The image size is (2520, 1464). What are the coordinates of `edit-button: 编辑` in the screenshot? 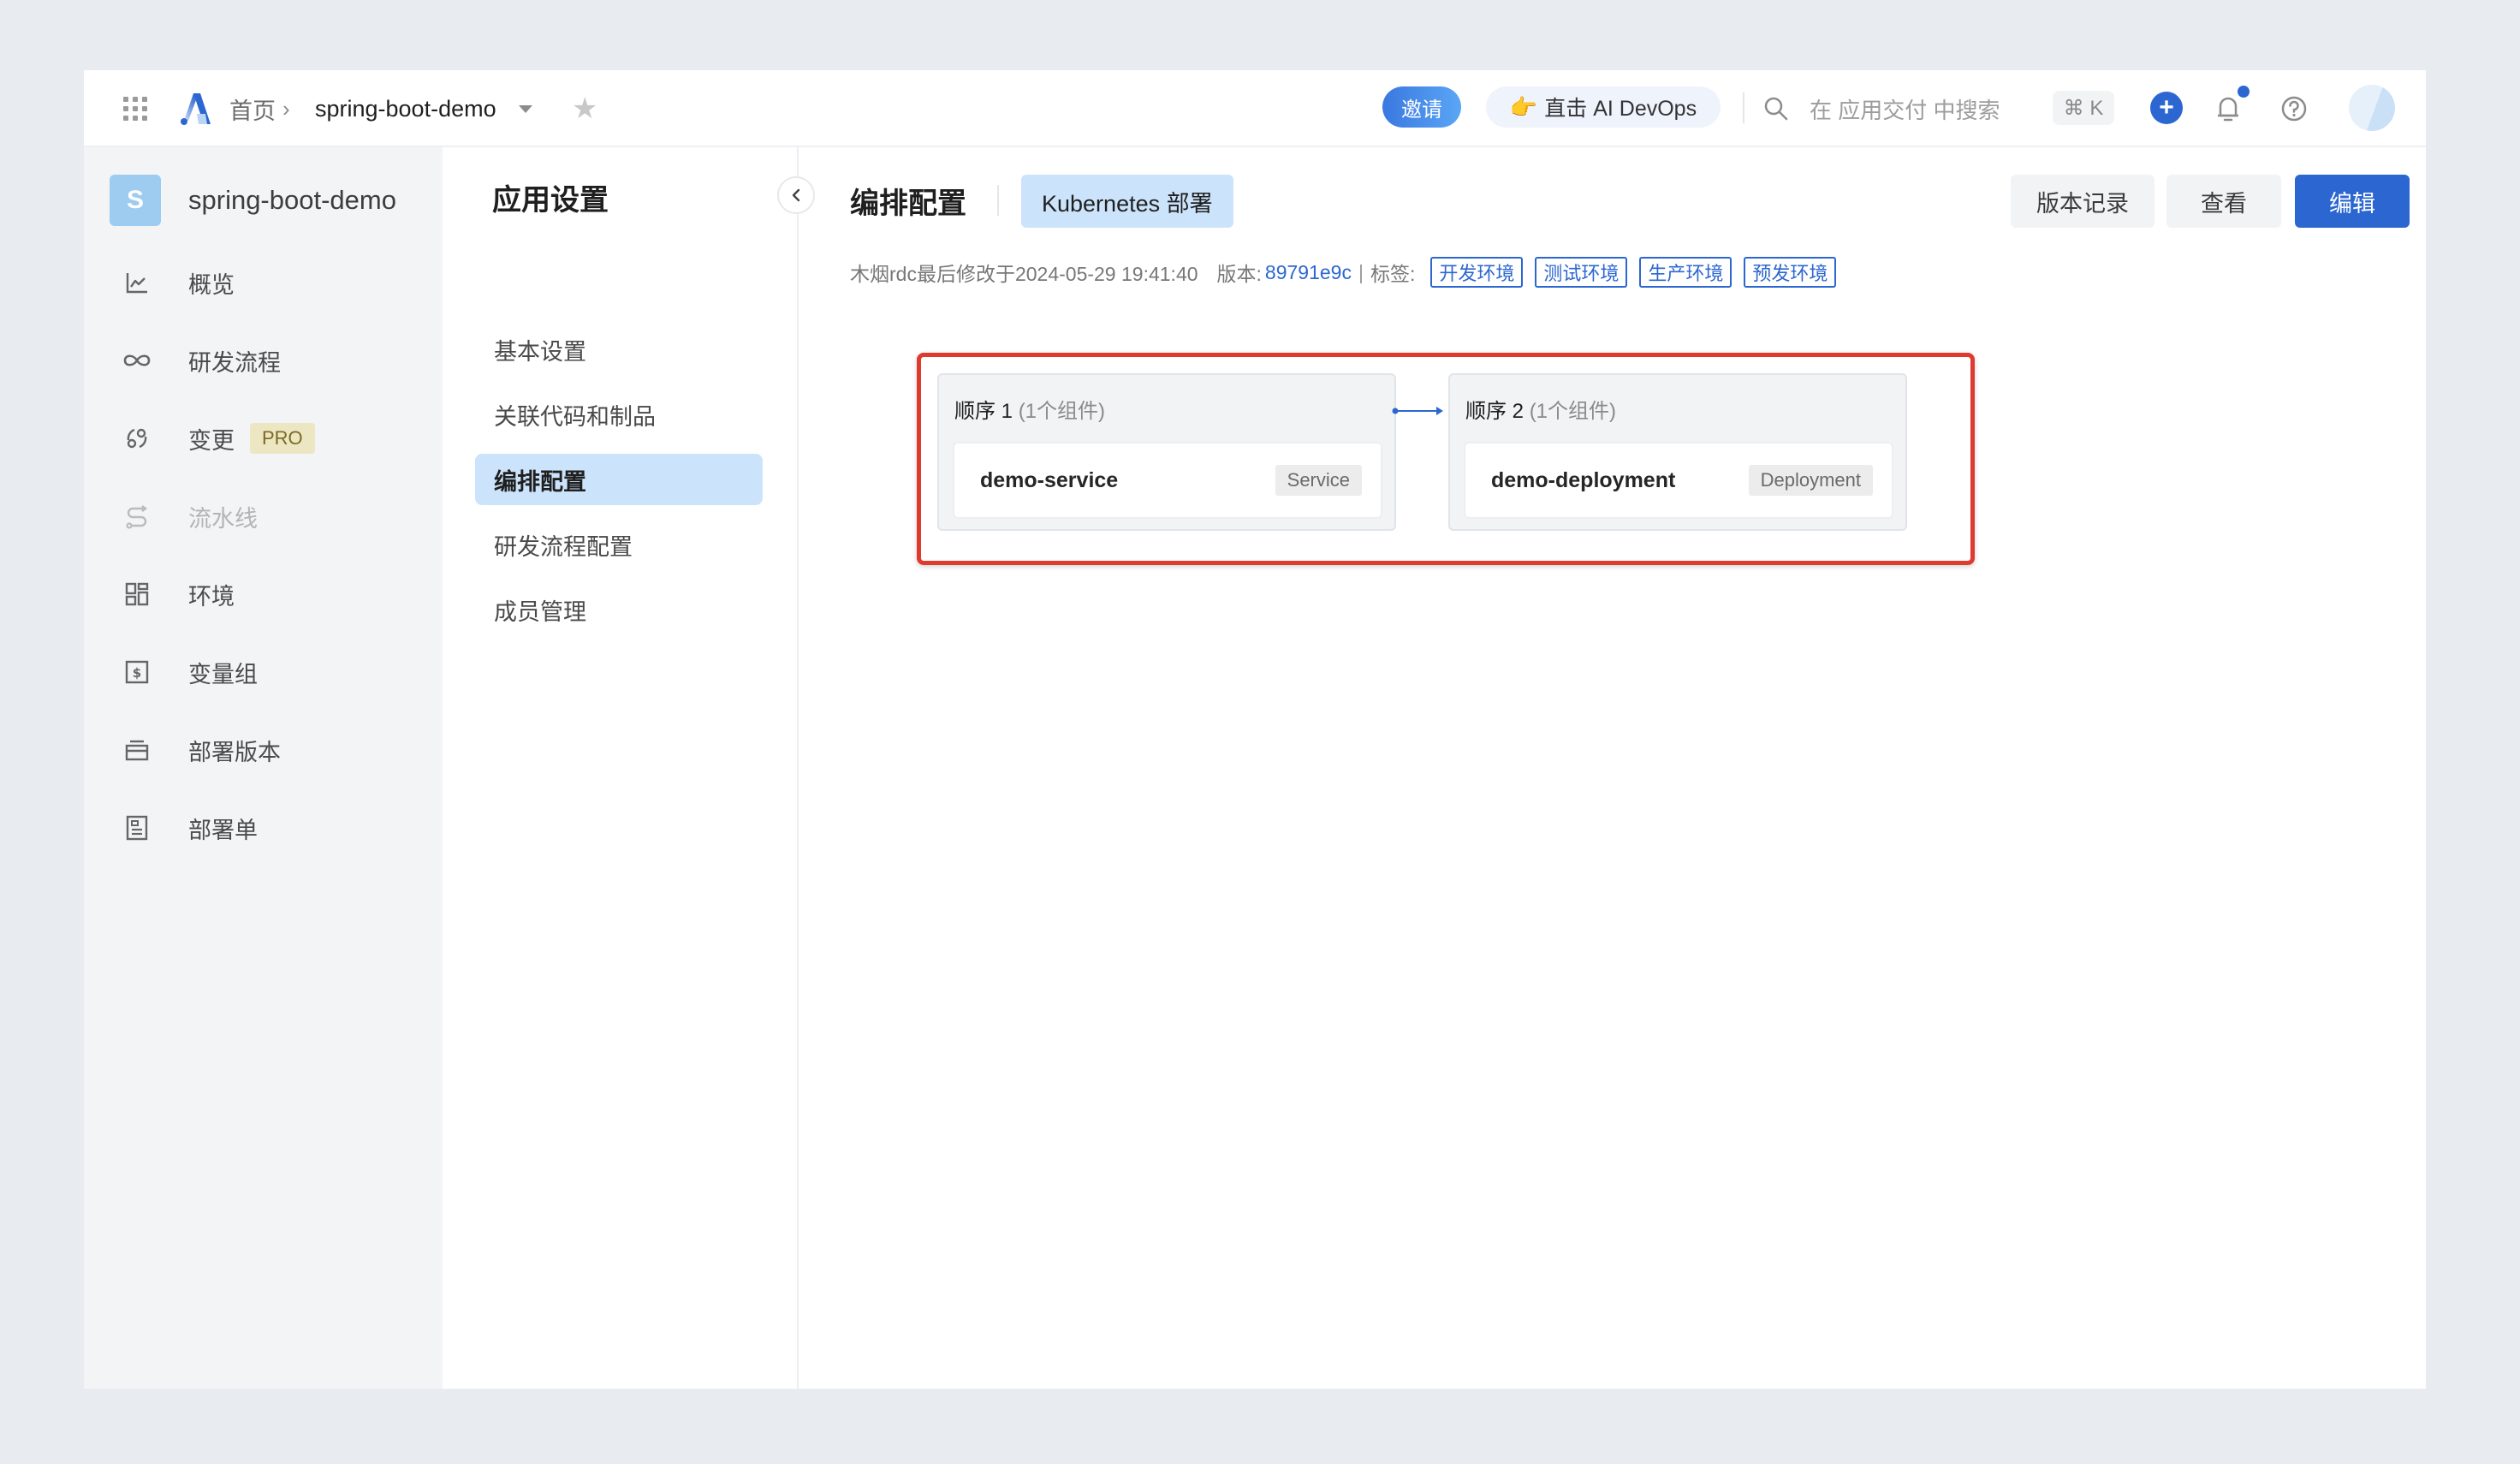 It's located at (2353, 201).